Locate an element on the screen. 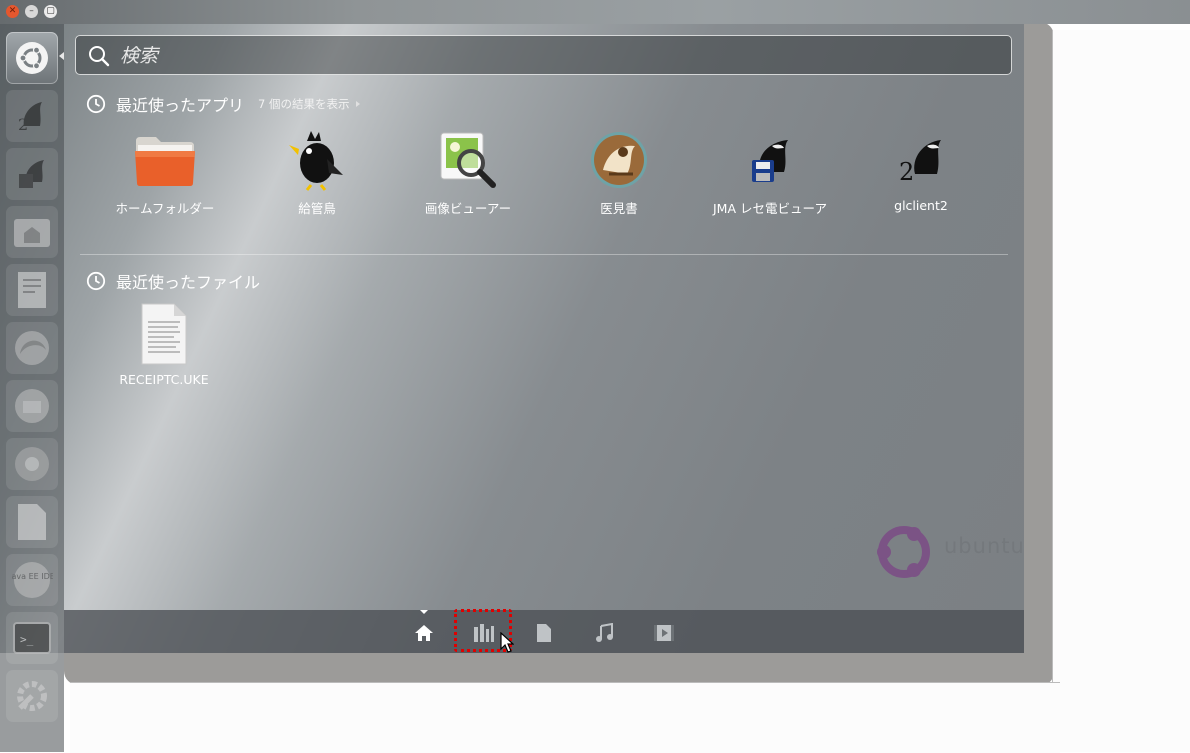 Image resolution: width=1190 pixels, height=753 pixels. search-icon is located at coordinates (99, 56).